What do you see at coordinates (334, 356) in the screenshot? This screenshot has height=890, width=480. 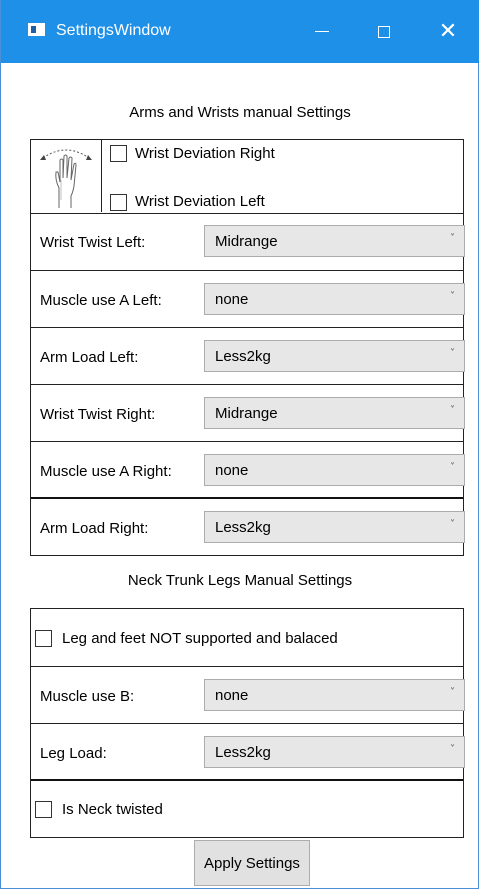 I see `arm-load-left-select: Less2kg ˅` at bounding box center [334, 356].